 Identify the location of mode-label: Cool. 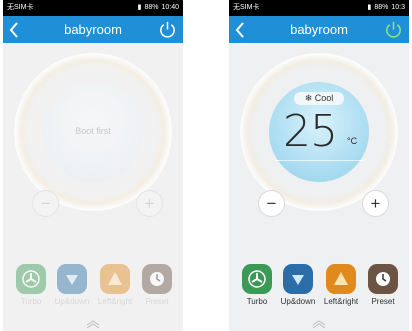
(324, 98).